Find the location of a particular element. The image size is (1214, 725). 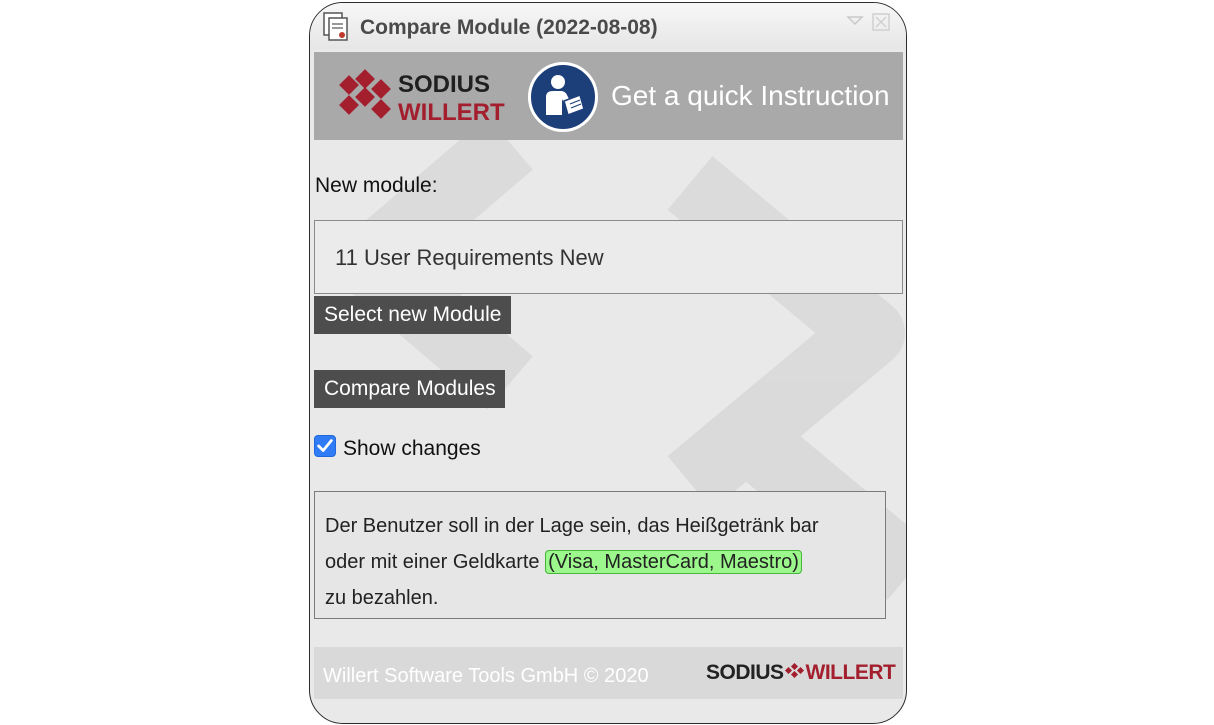

logo-mark-icon is located at coordinates (794, 670).